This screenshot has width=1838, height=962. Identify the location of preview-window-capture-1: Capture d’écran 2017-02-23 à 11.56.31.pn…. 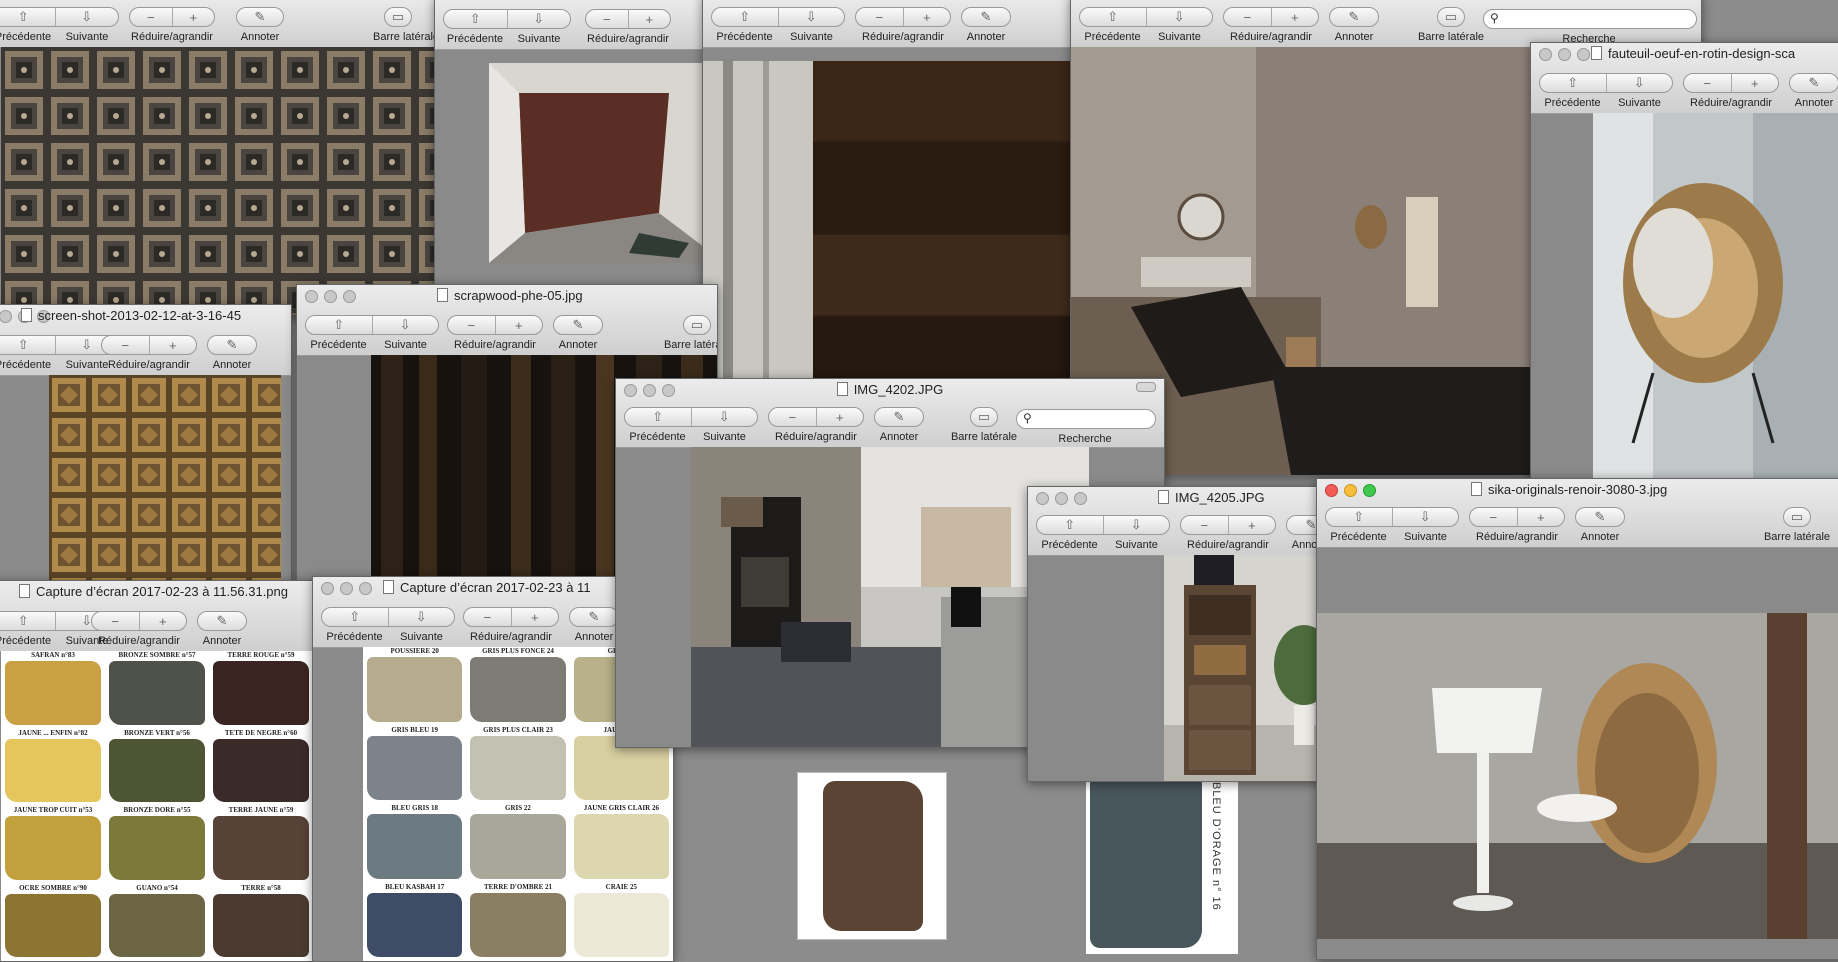
(157, 771).